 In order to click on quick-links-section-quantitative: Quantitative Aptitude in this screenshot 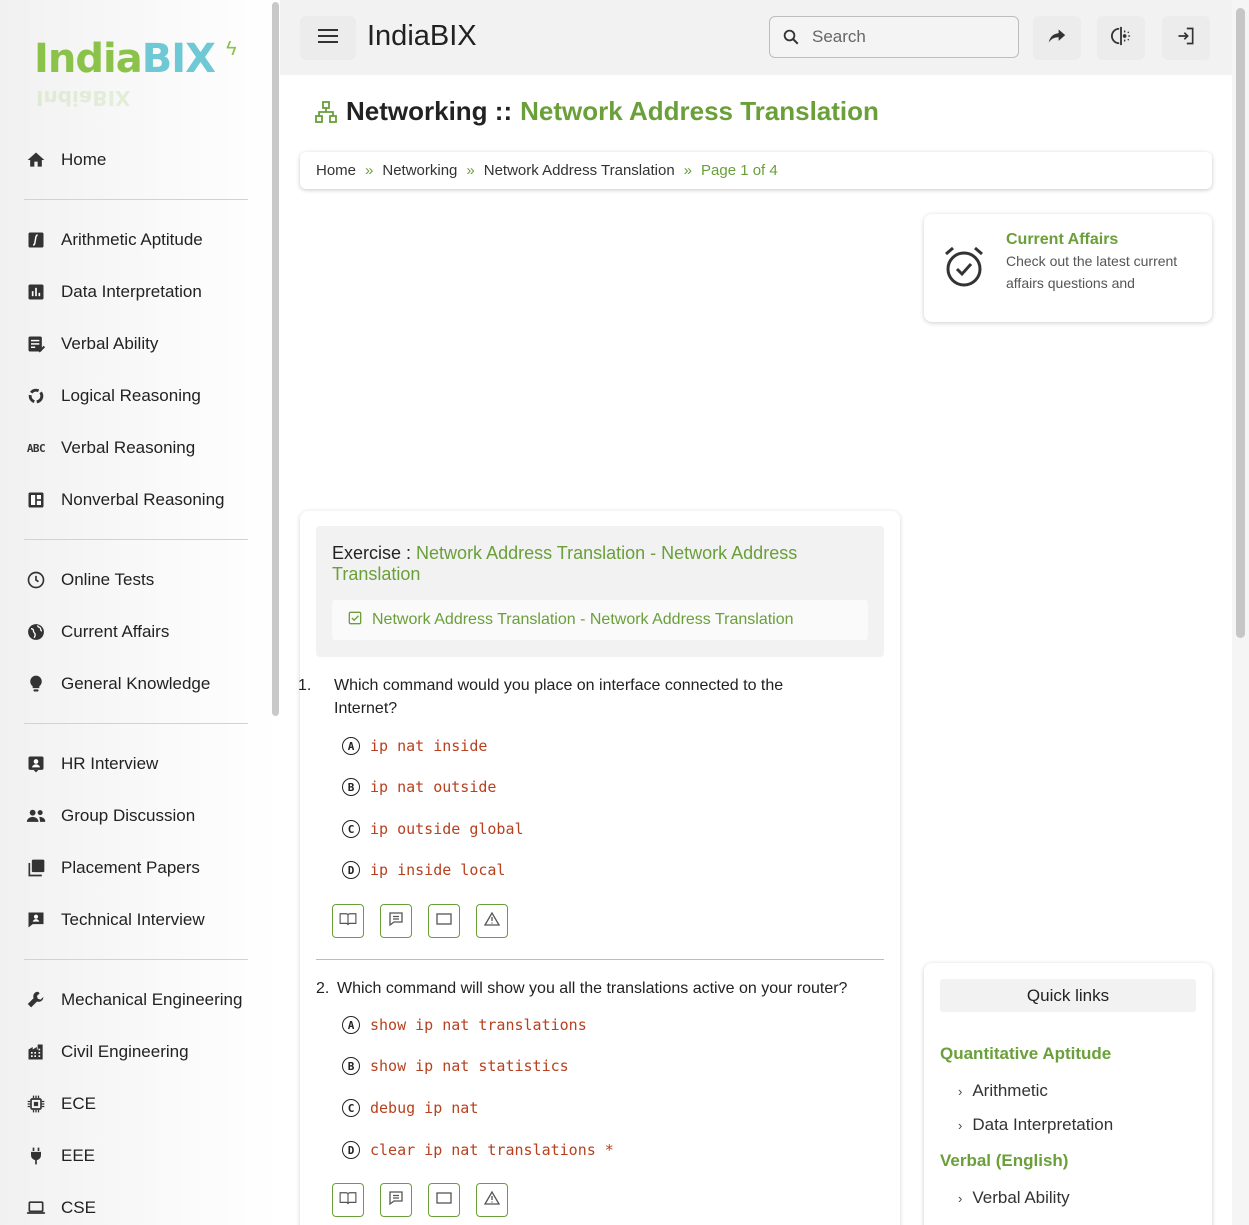, I will do `click(1025, 1054)`.